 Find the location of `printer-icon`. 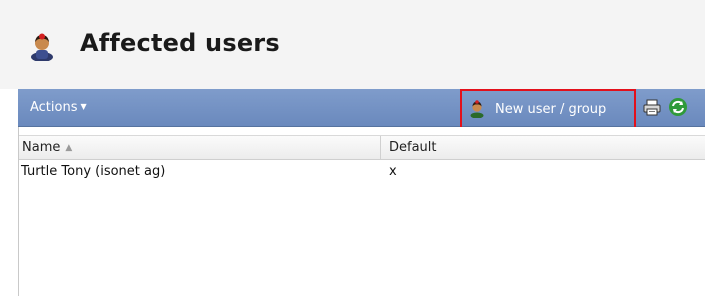

printer-icon is located at coordinates (652, 107).